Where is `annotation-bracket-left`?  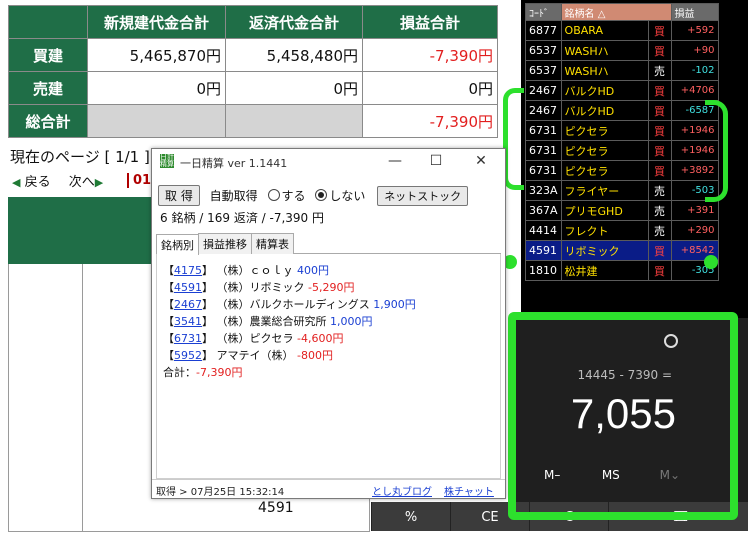
annotation-bracket-left is located at coordinates (513, 139).